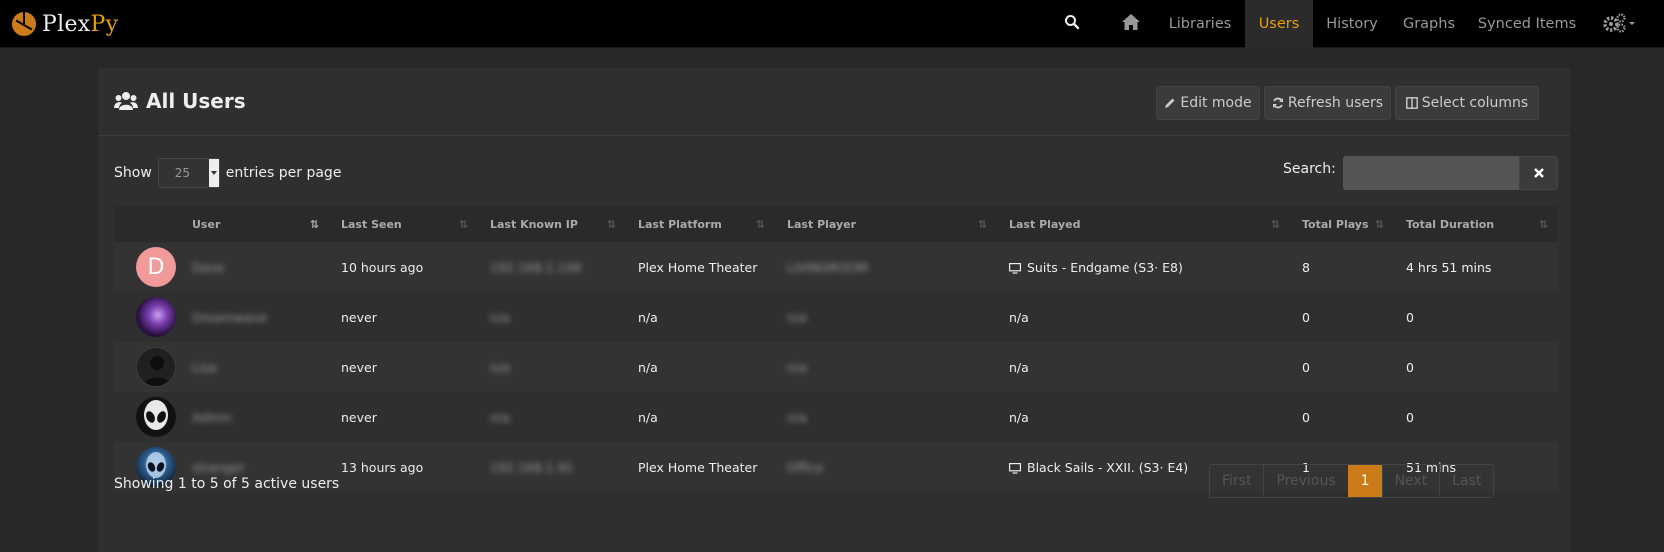  What do you see at coordinates (1143, 267) in the screenshot?
I see `last-played-cell: Suits - Endgame (S3· E8)` at bounding box center [1143, 267].